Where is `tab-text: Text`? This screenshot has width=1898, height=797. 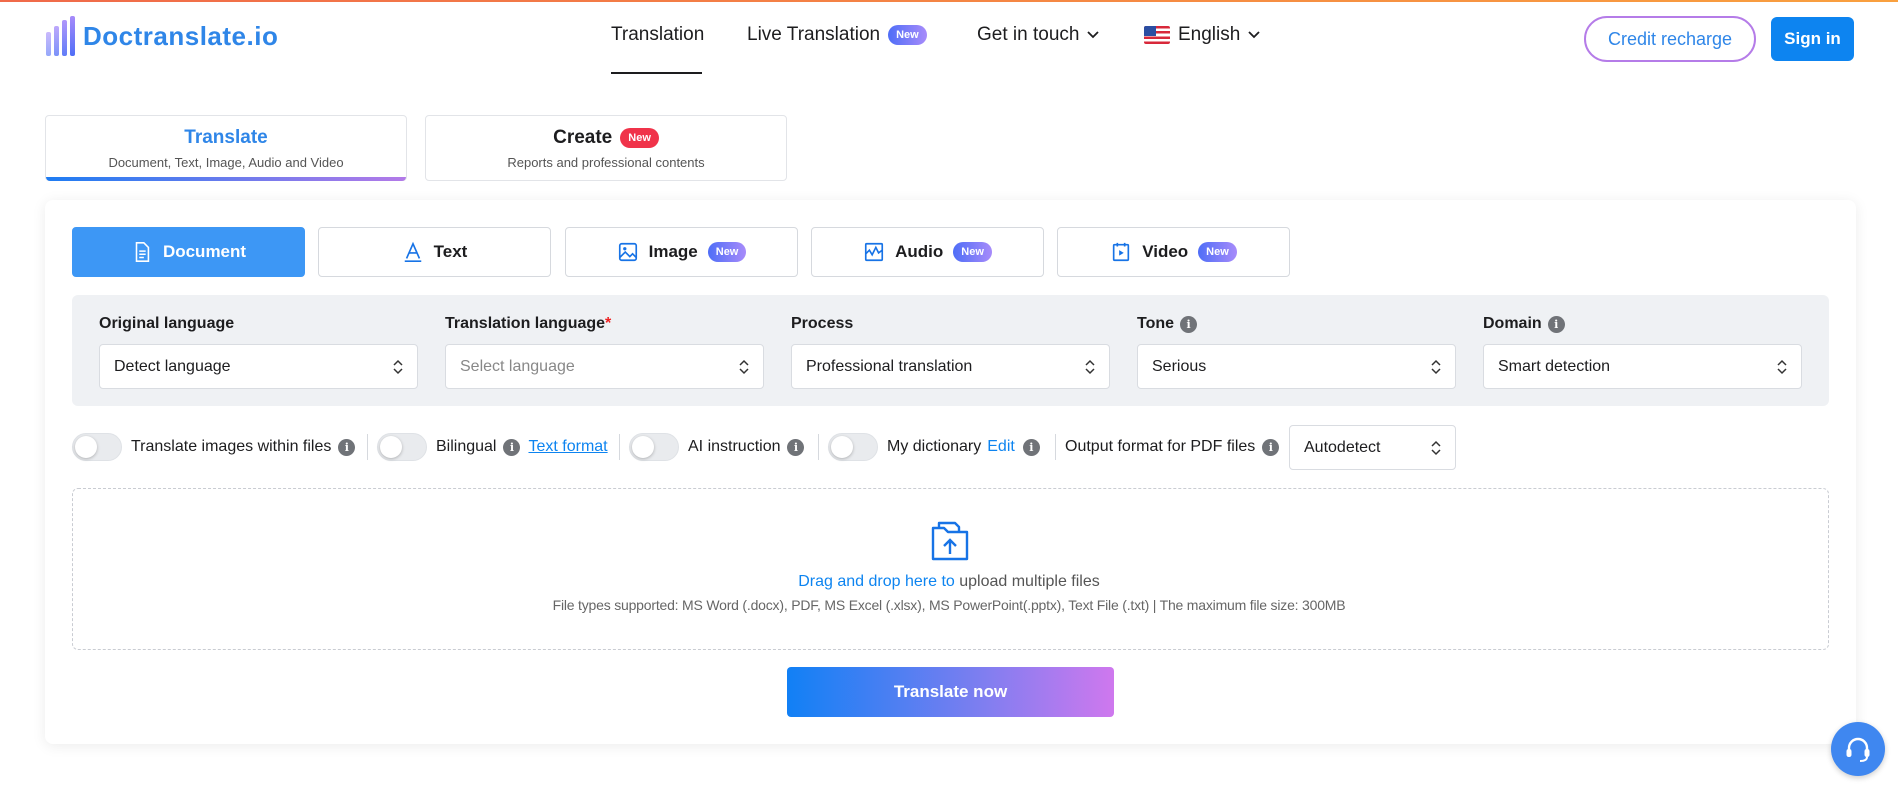 tab-text: Text is located at coordinates (434, 252).